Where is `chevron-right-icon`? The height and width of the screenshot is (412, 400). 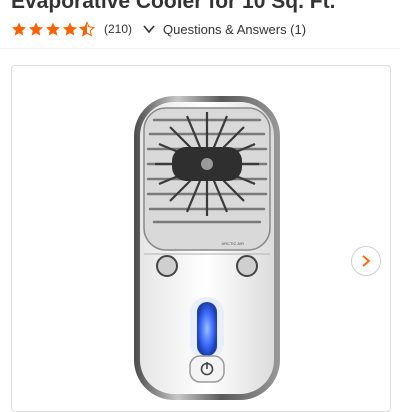 chevron-right-icon is located at coordinates (366, 261).